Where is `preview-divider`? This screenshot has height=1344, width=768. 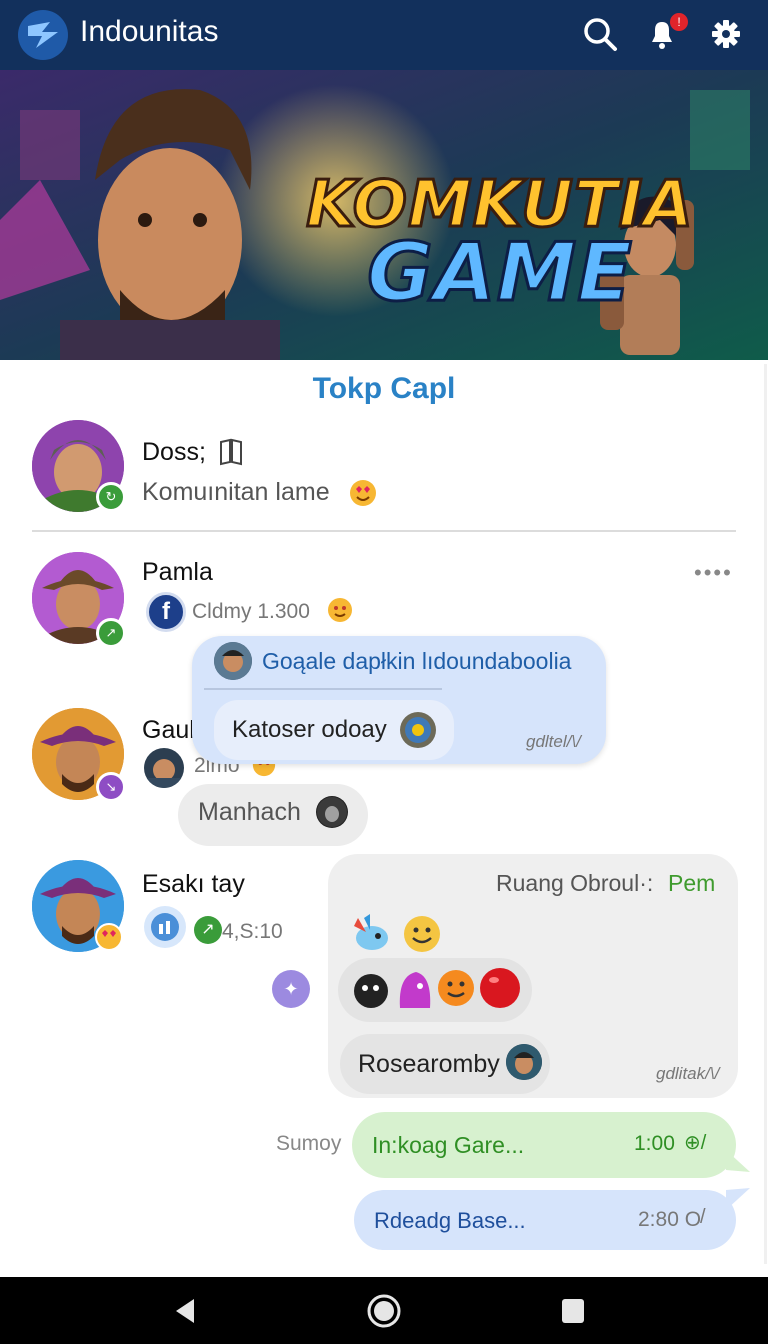 preview-divider is located at coordinates (323, 689).